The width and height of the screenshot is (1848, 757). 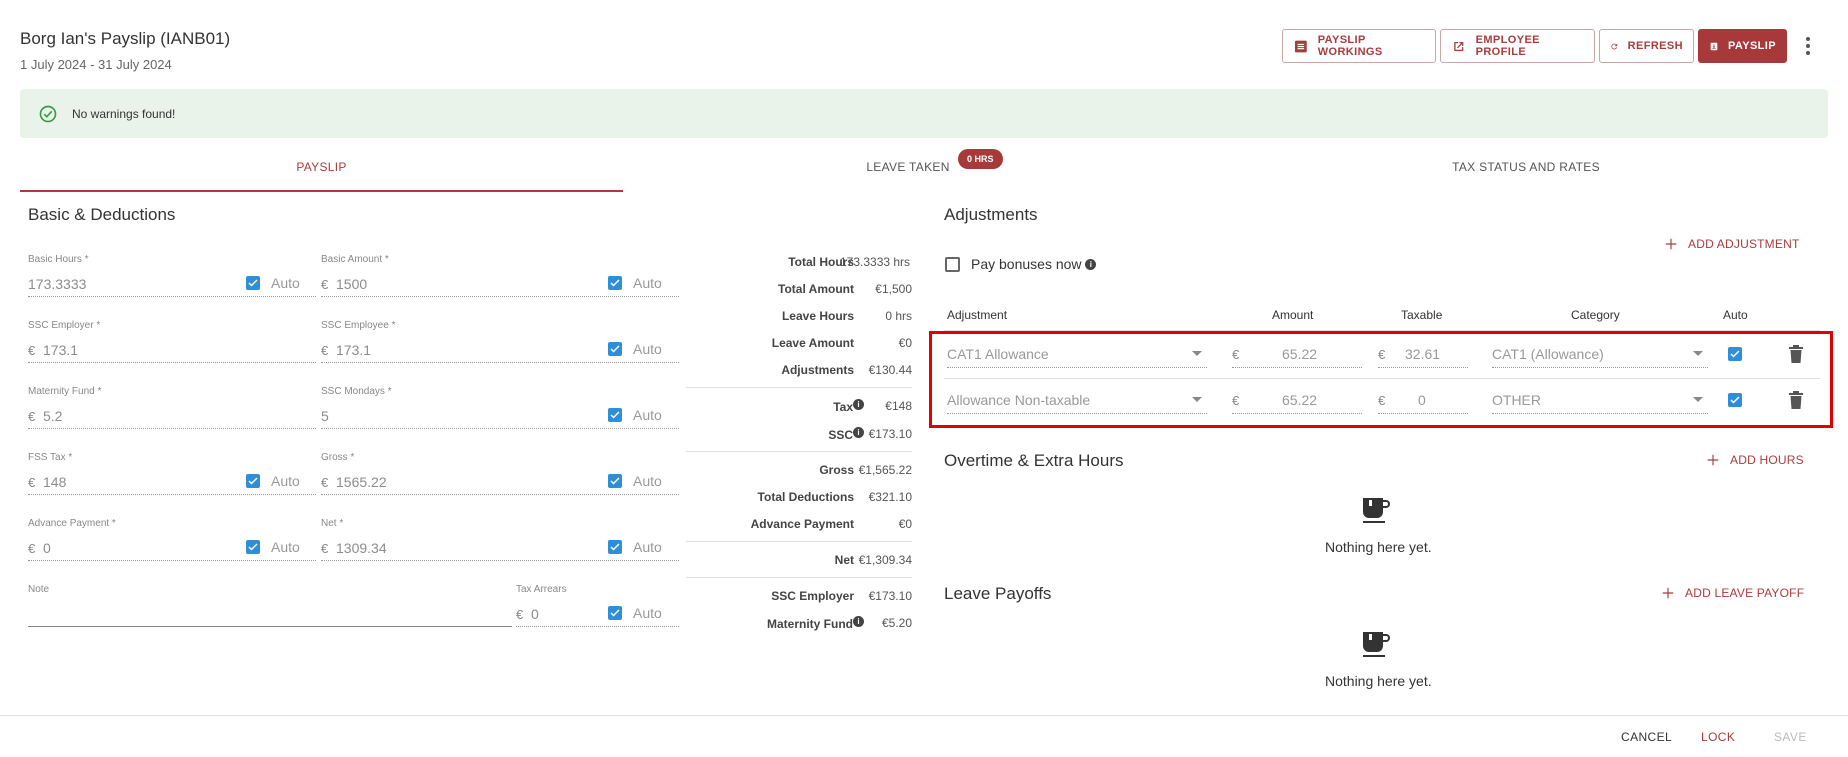 I want to click on gross-input: 1565.22, so click(x=361, y=482).